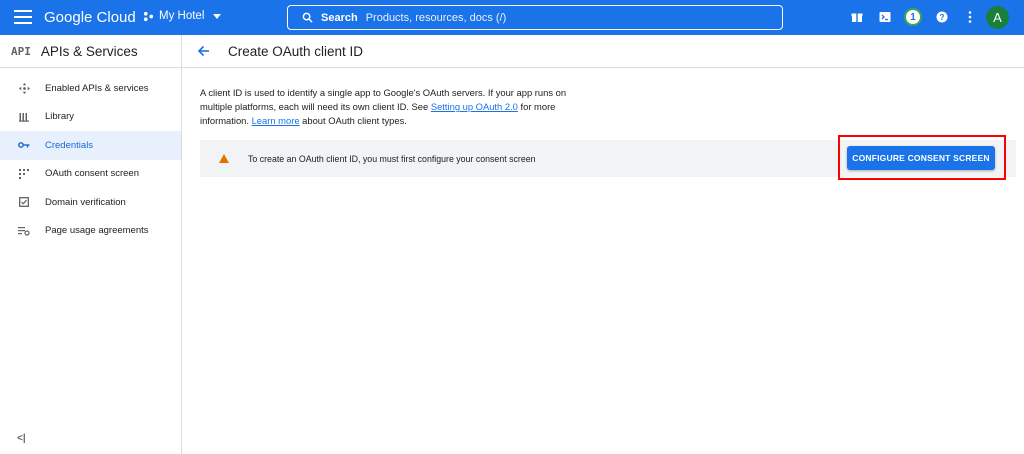  What do you see at coordinates (21, 51) in the screenshot?
I see `api-logo: API` at bounding box center [21, 51].